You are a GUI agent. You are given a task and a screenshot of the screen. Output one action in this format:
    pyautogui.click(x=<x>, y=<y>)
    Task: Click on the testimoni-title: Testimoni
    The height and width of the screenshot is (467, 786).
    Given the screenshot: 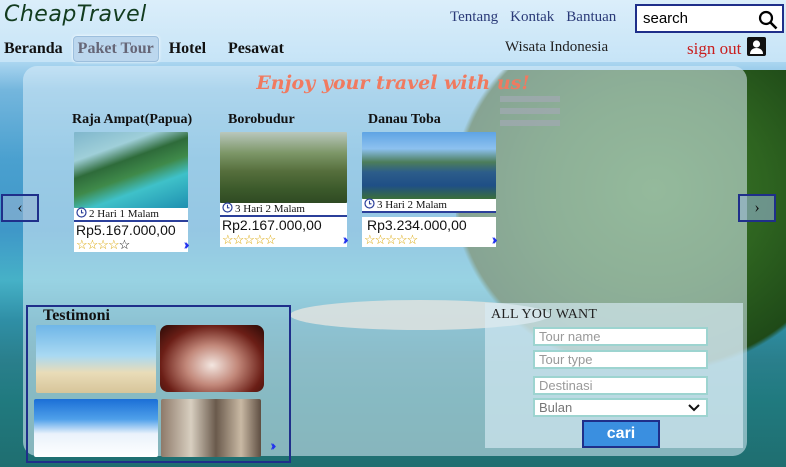 What is the action you would take?
    pyautogui.click(x=76, y=315)
    